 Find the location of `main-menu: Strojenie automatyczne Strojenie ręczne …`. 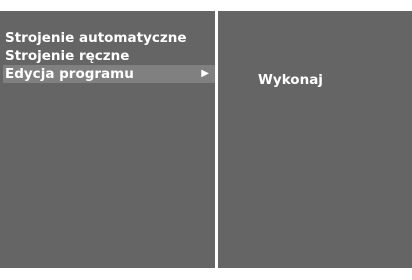

main-menu: Strojenie automatyczne Strojenie ręczne … is located at coordinates (109, 56).